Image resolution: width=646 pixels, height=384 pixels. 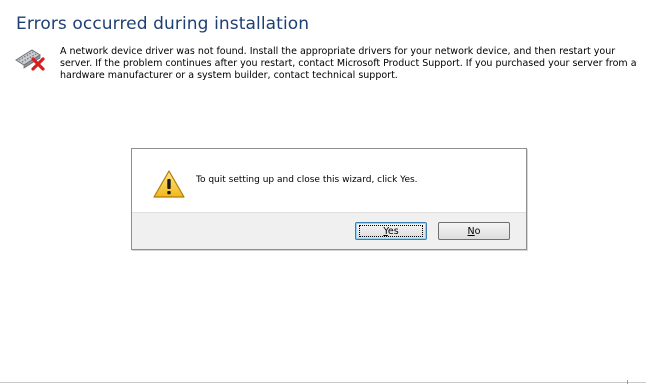 I want to click on mnemonic-letter: Y, so click(x=385, y=231).